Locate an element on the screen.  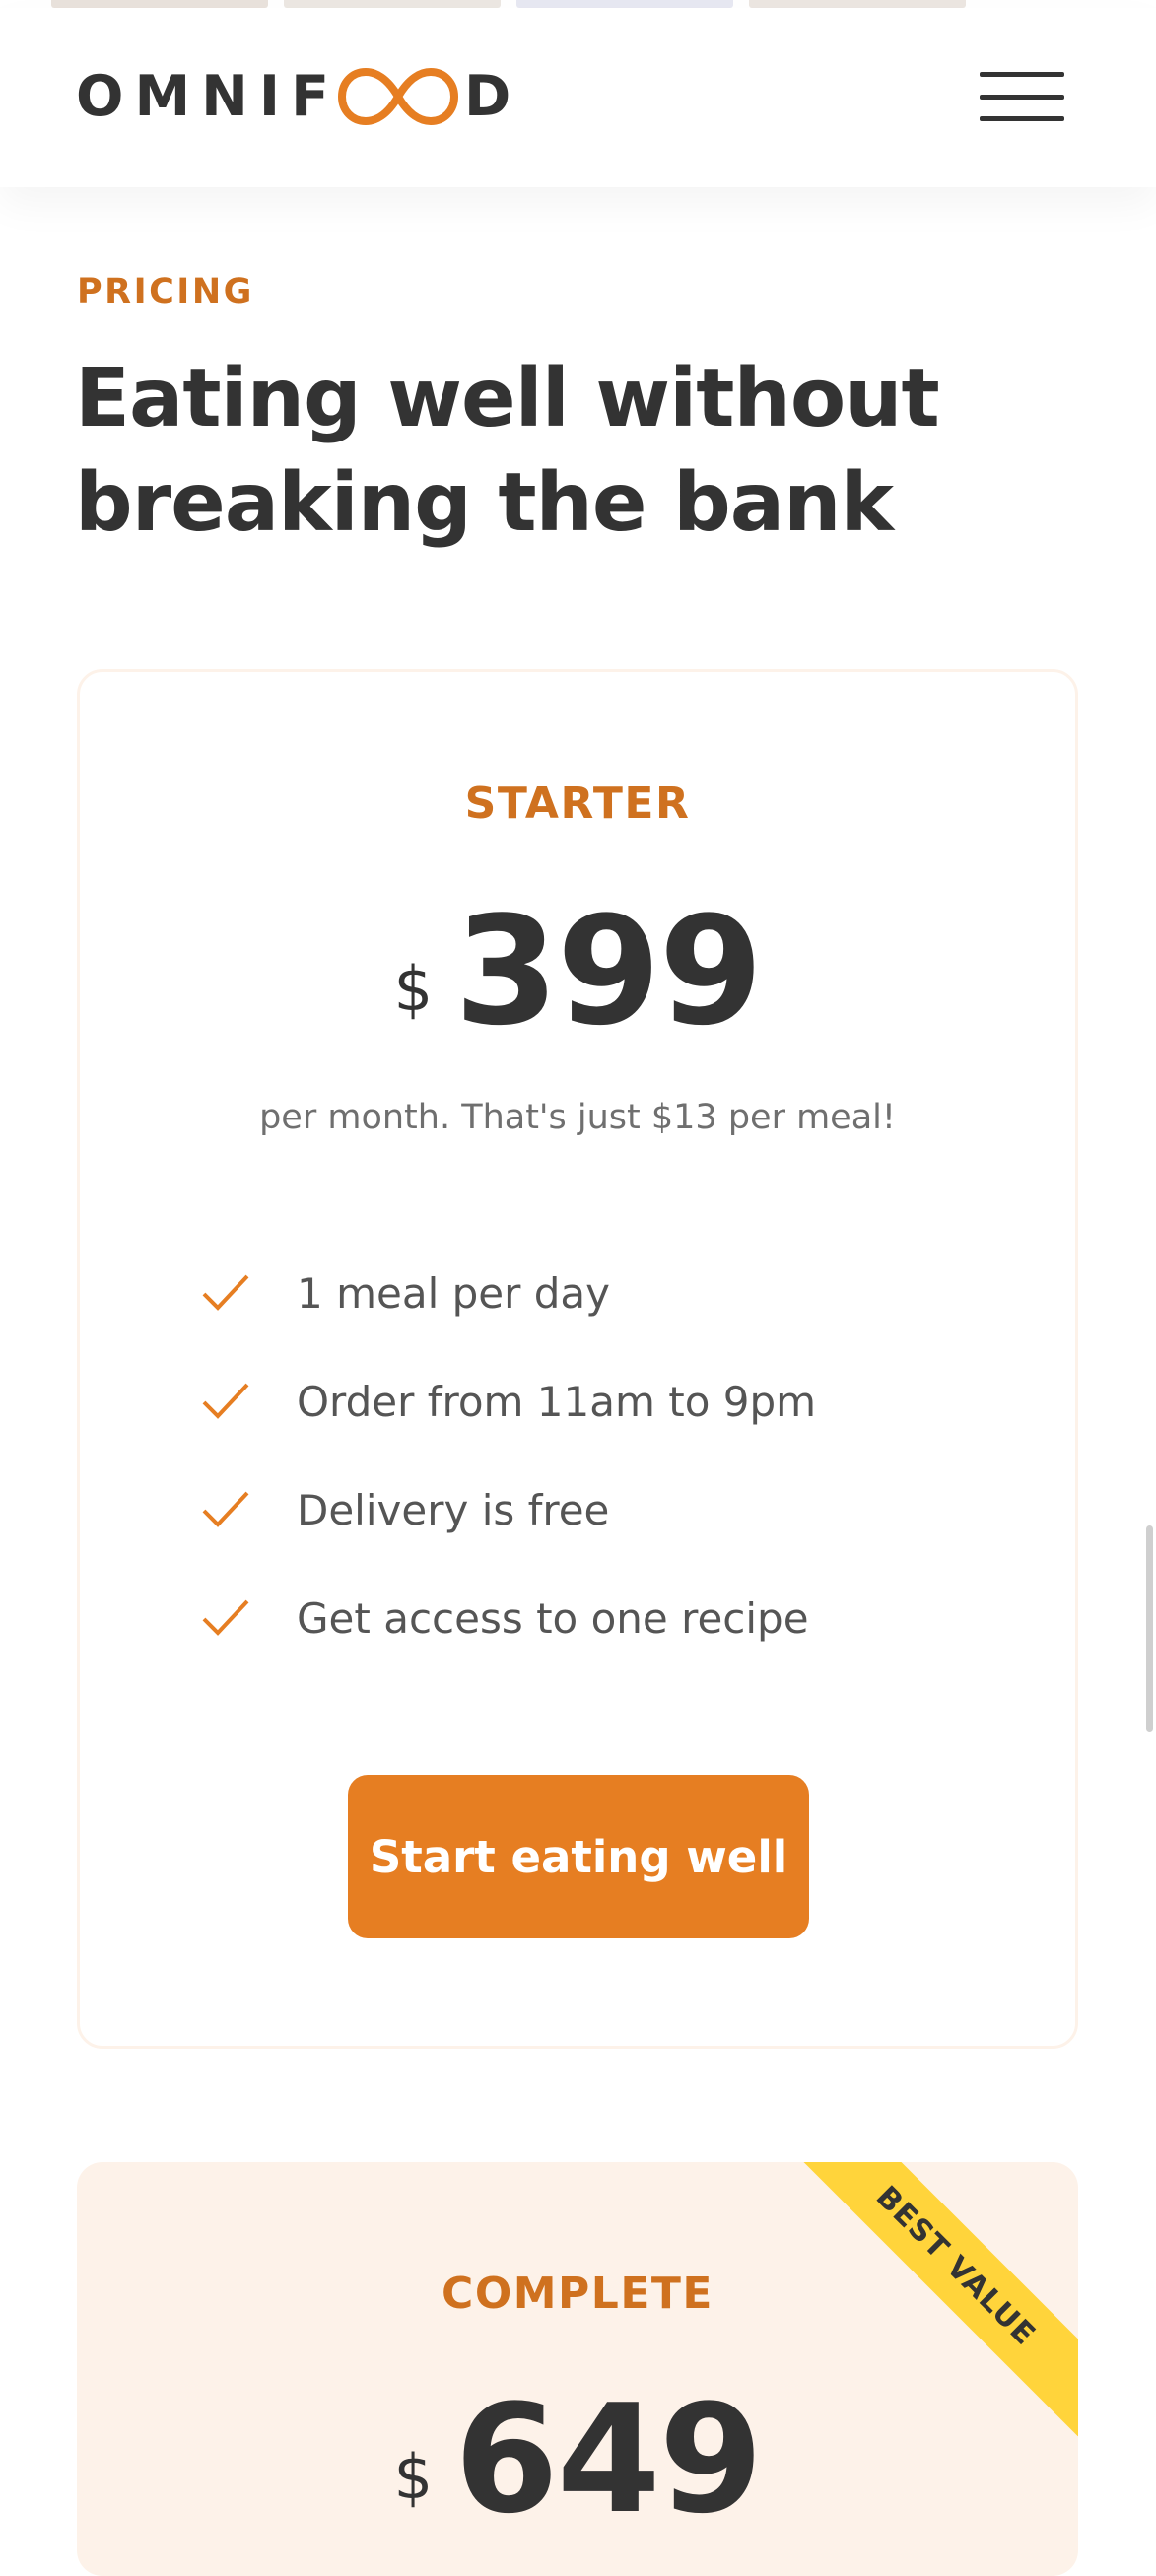
list-item: Get access to one recipe is located at coordinates (507, 1618).